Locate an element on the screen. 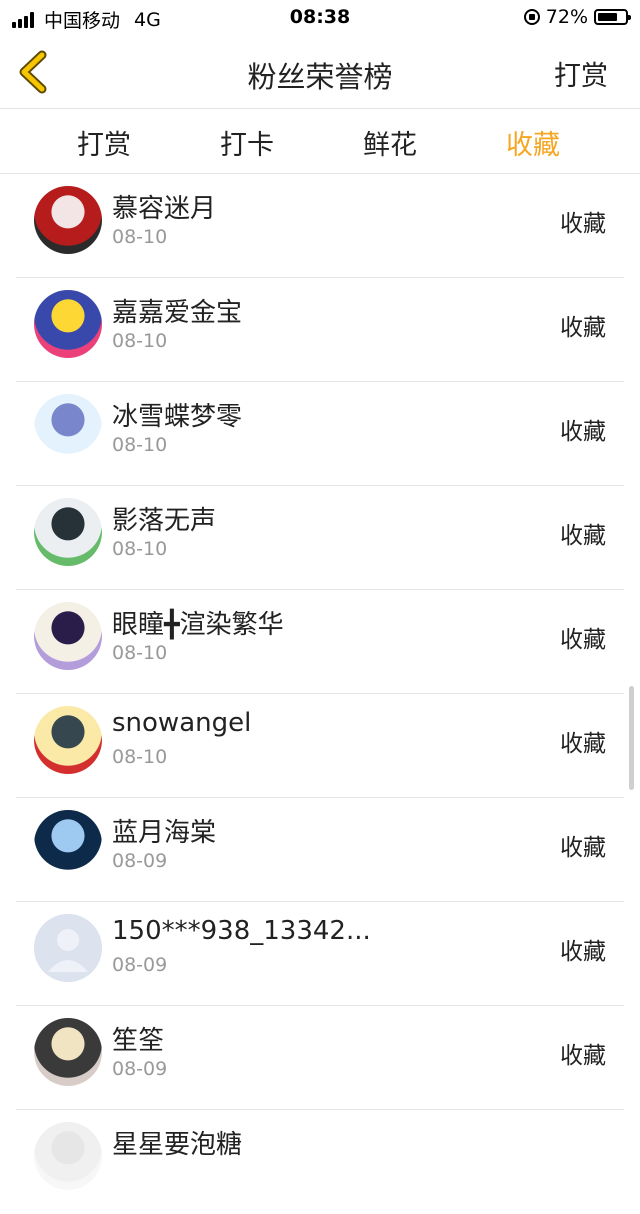  battery-icon is located at coordinates (612, 17).